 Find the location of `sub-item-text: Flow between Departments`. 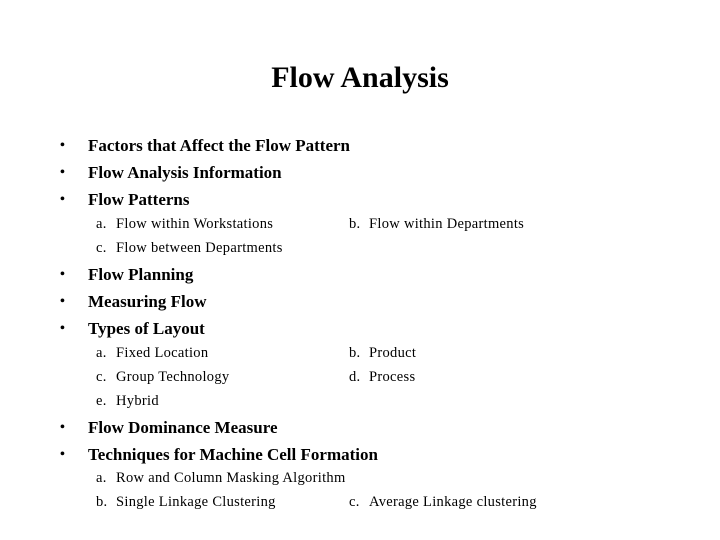

sub-item-text: Flow between Departments is located at coordinates (199, 248).